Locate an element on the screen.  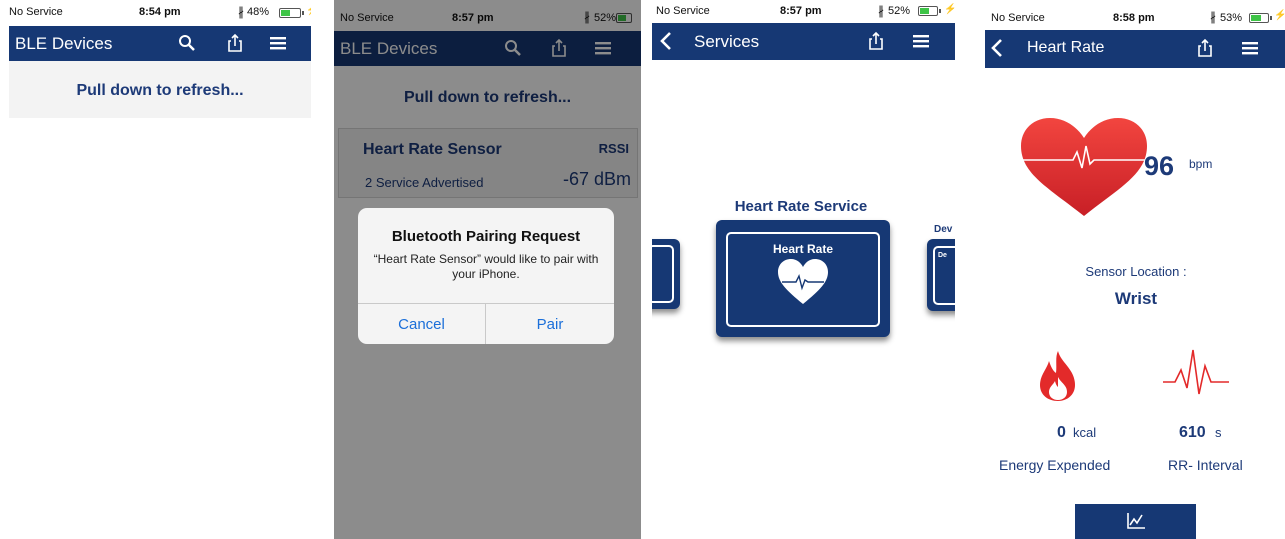
battery-percent: 53% is located at coordinates (1231, 18).